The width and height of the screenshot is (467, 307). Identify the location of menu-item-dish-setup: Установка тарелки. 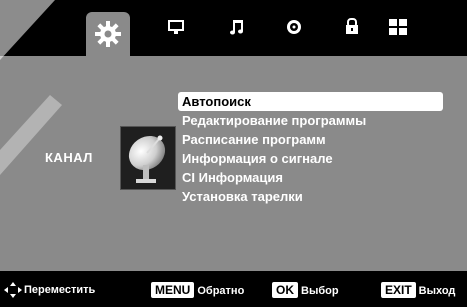
(310, 196).